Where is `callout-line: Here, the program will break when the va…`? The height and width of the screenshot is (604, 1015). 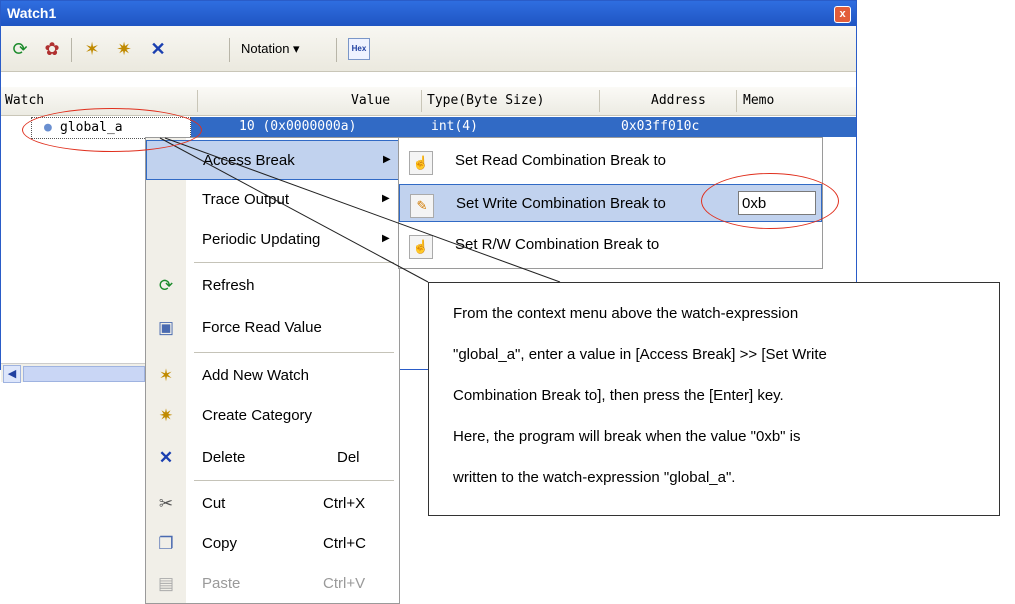 callout-line: Here, the program will break when the va… is located at coordinates (627, 436).